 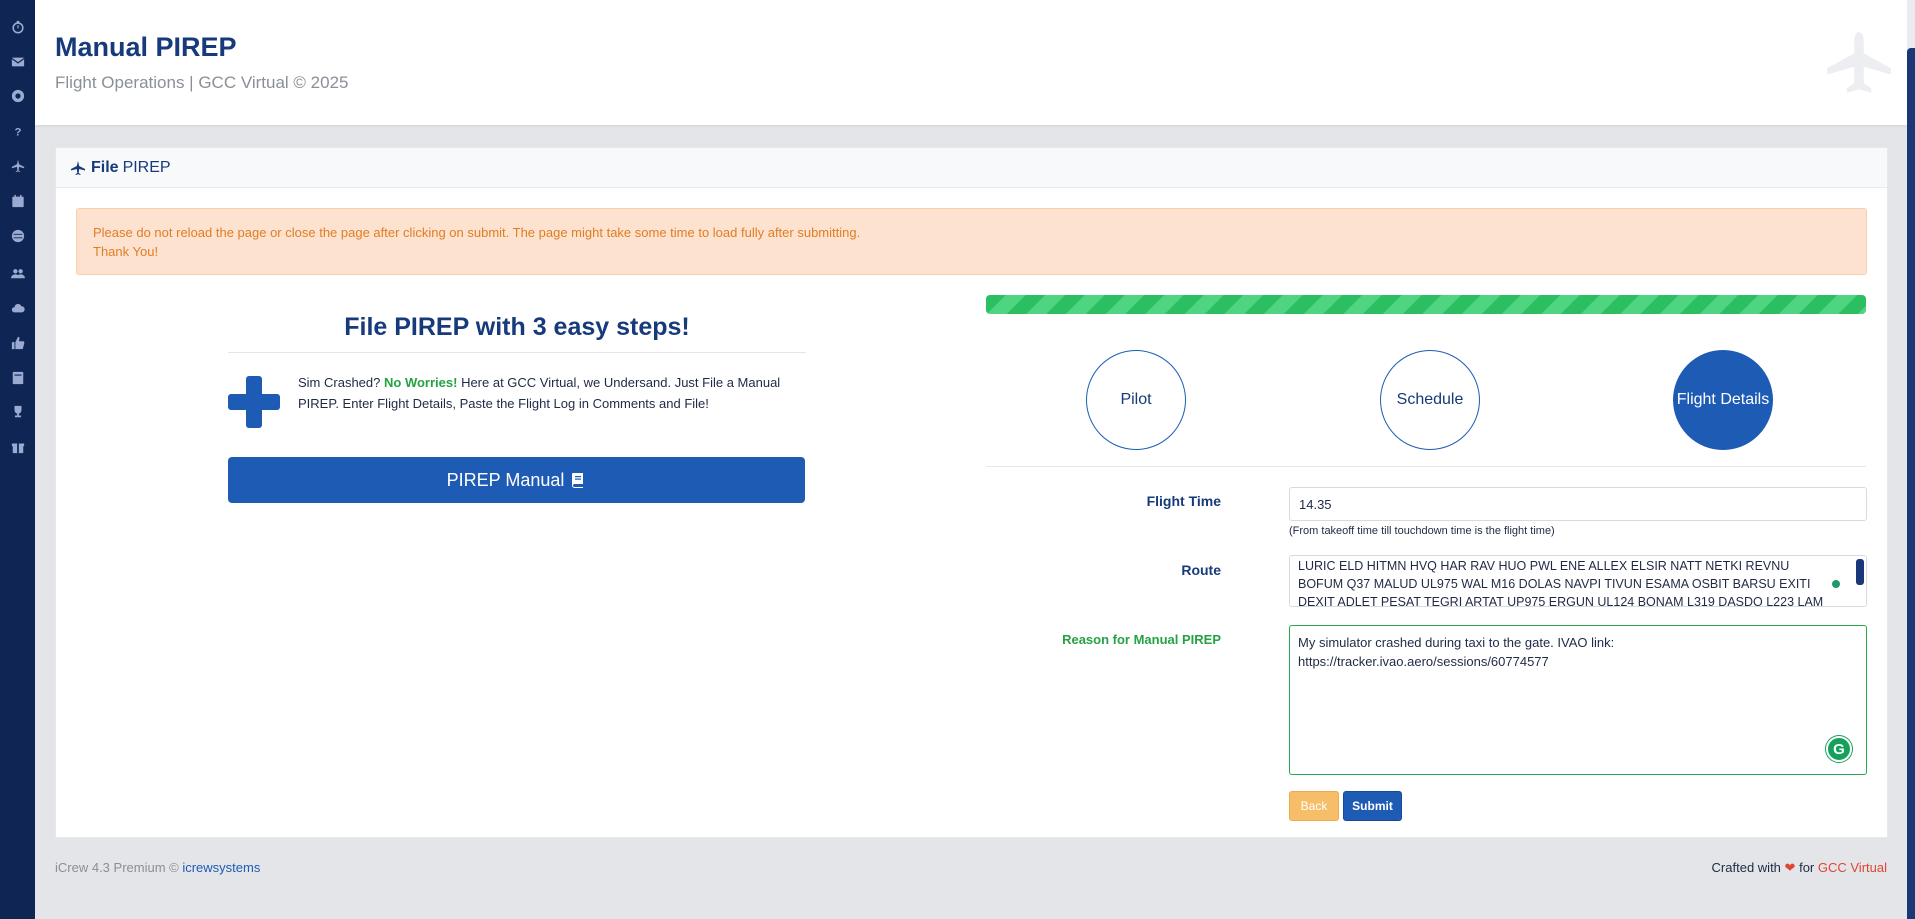 What do you see at coordinates (1790, 867) in the screenshot?
I see `heart-icon: ❤` at bounding box center [1790, 867].